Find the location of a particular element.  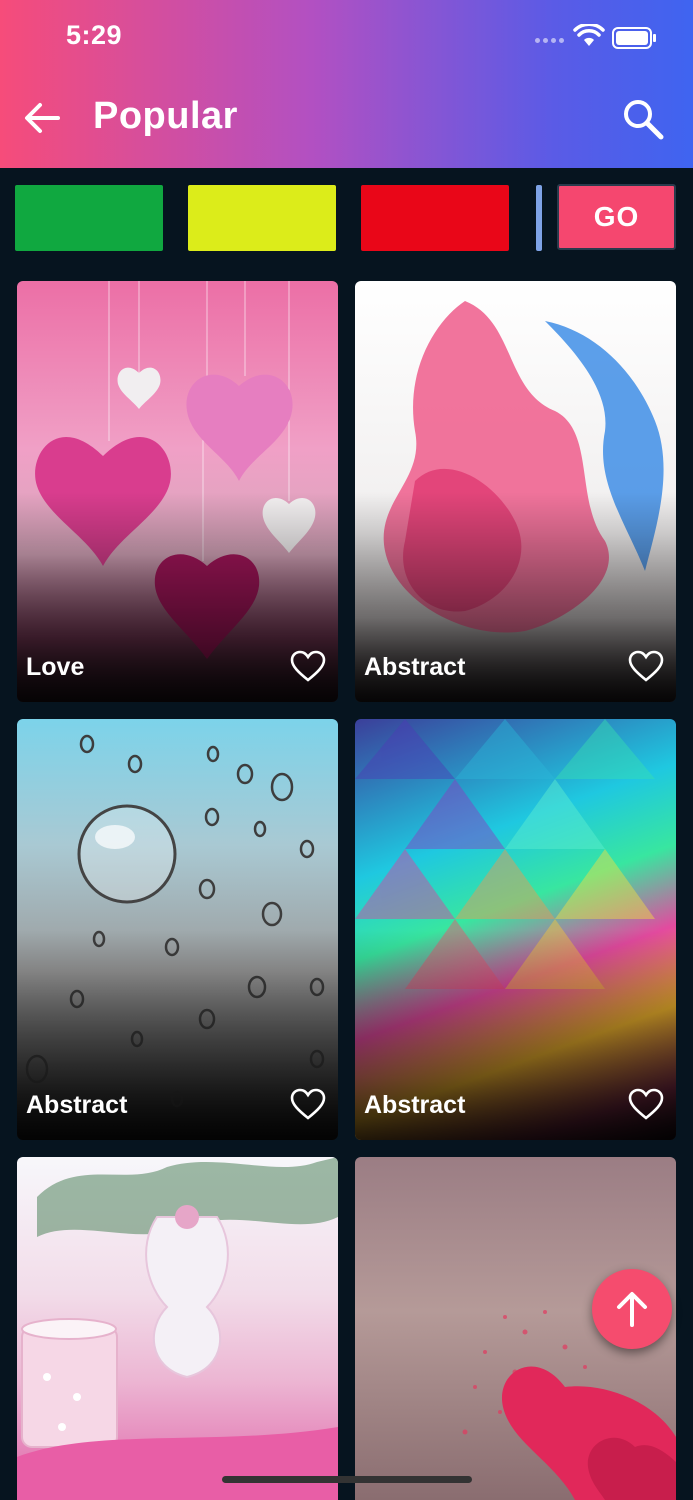

card-category-label: Love is located at coordinates (55, 667).